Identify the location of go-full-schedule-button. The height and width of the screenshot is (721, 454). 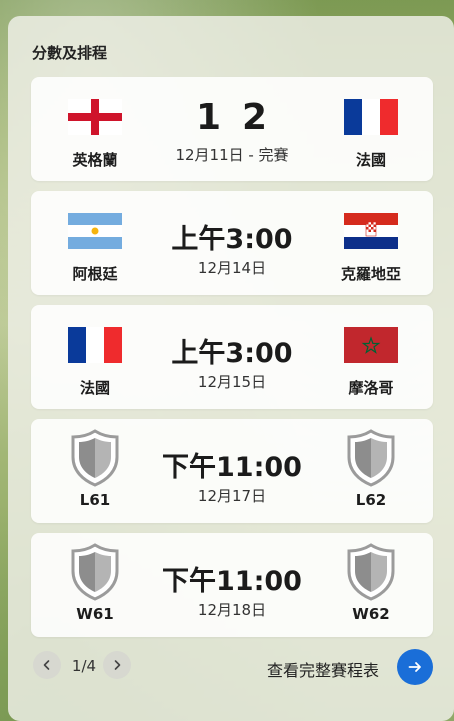
(415, 667).